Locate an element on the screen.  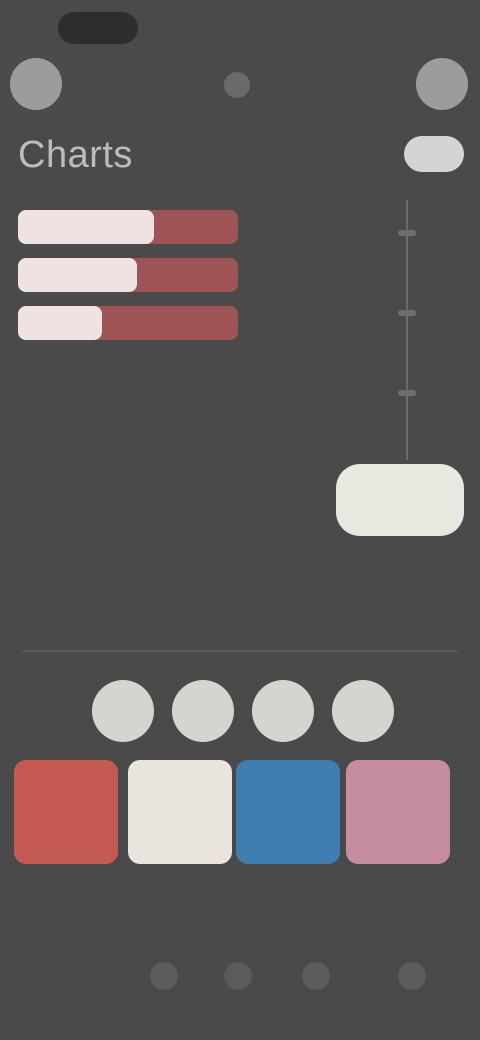
swatch-cream is located at coordinates (180, 812).